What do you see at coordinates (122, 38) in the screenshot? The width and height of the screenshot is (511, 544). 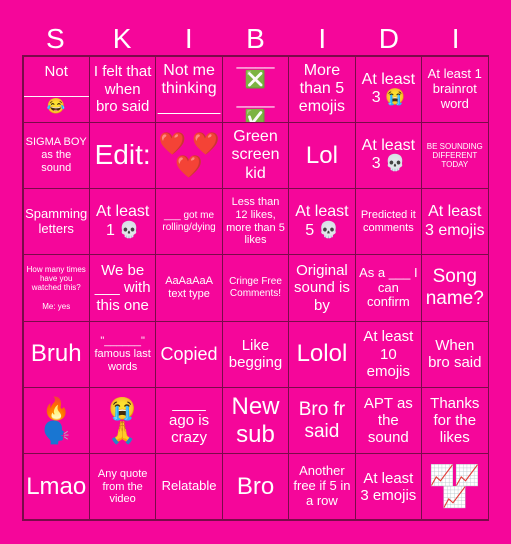 I see `title-letter: K` at bounding box center [122, 38].